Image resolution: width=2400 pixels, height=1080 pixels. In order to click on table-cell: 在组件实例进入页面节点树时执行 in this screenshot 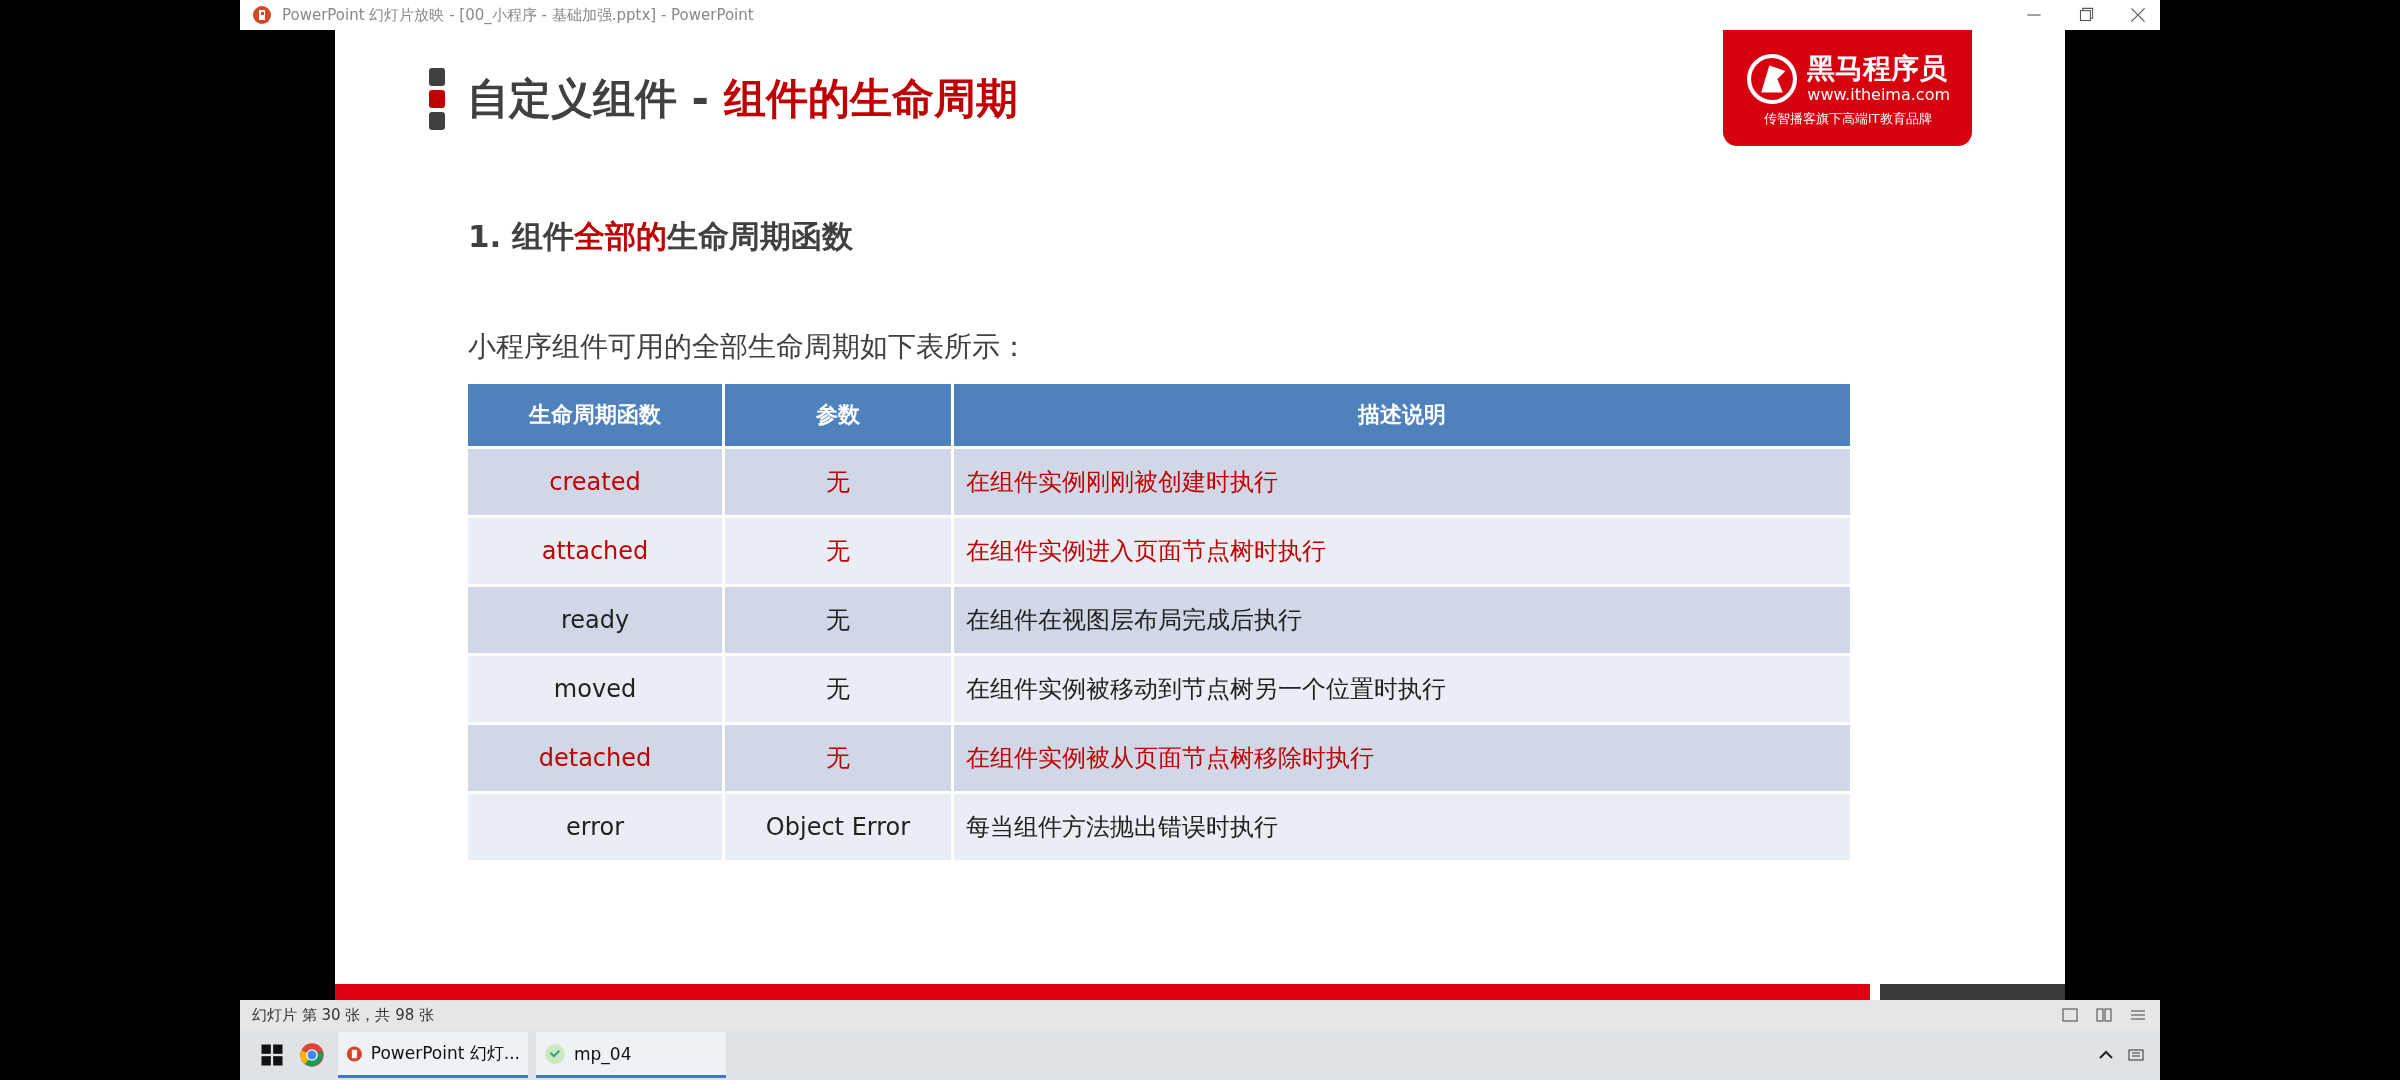, I will do `click(1402, 551)`.